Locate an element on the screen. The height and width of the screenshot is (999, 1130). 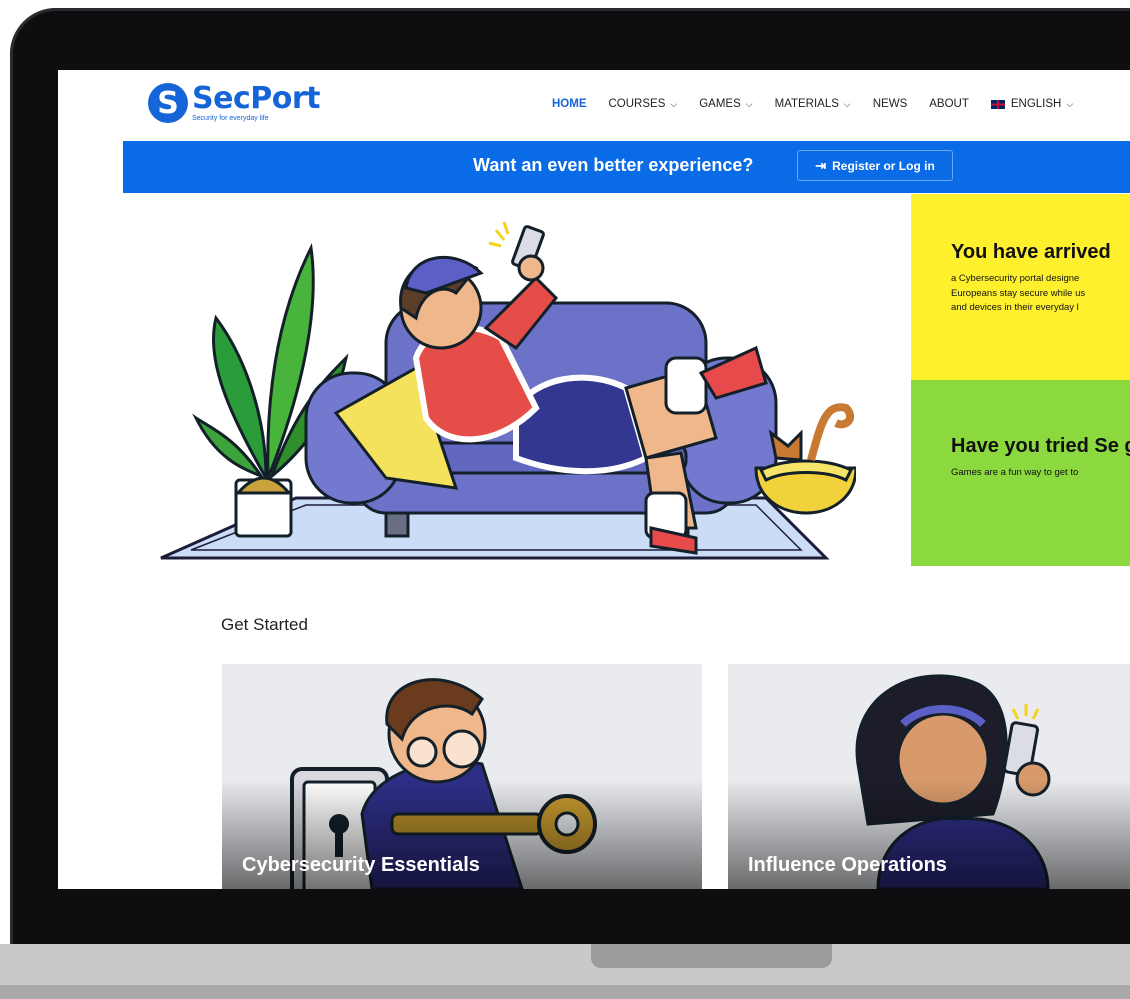
login-arrow-icon: ⇥ is located at coordinates (821, 165).